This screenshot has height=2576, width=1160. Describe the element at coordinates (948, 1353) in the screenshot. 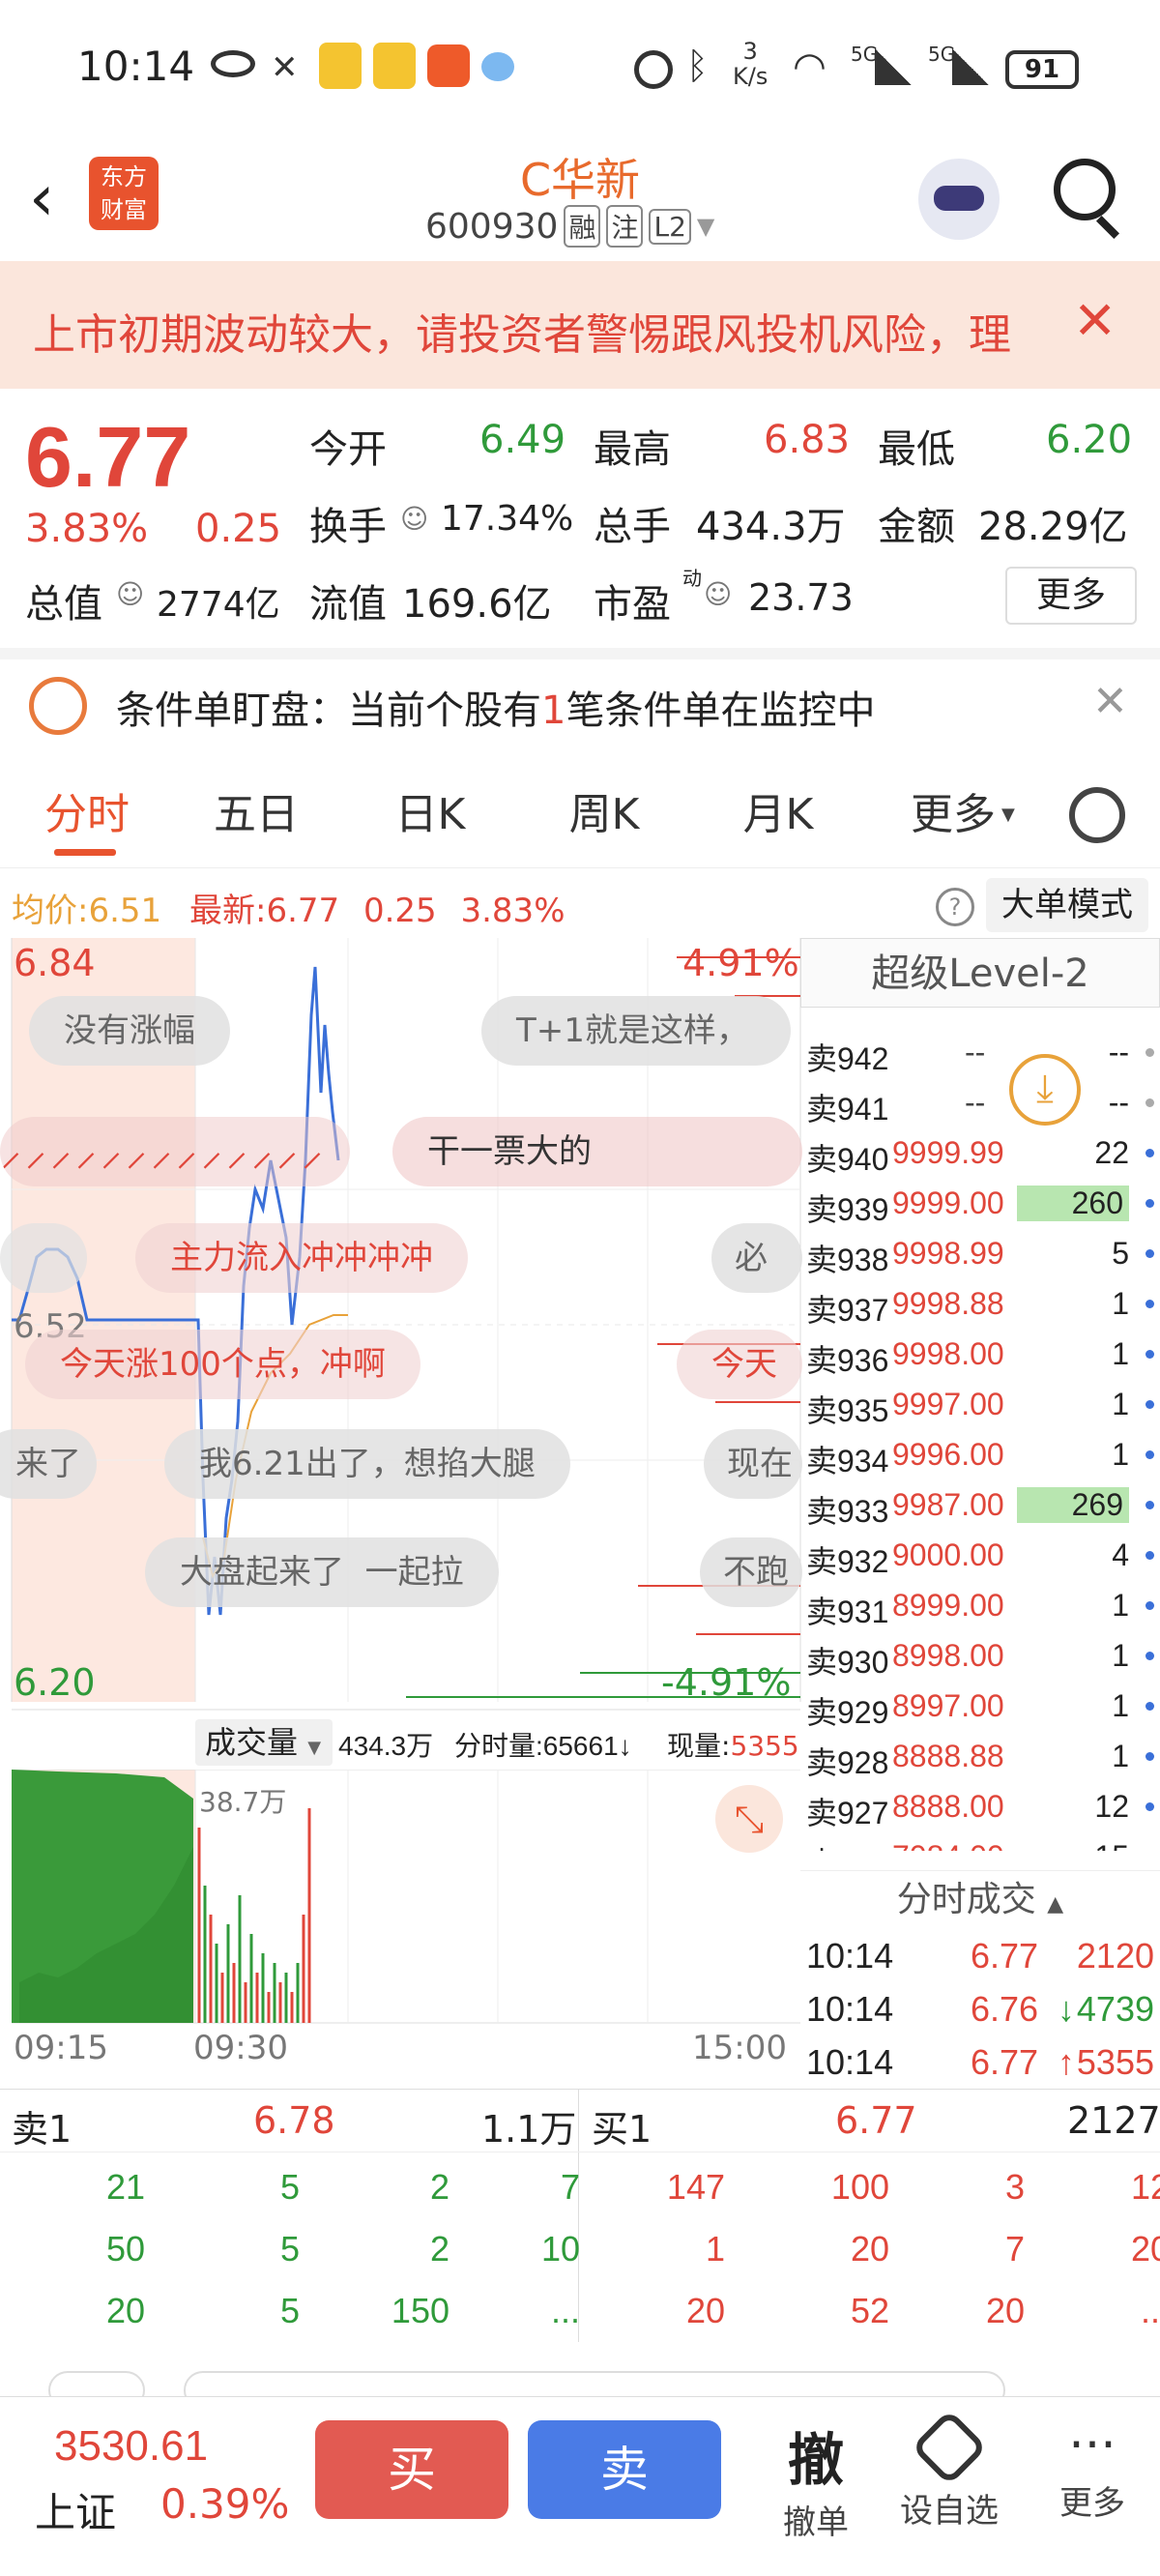

I see `level2-row-price: 9998.00` at that location.